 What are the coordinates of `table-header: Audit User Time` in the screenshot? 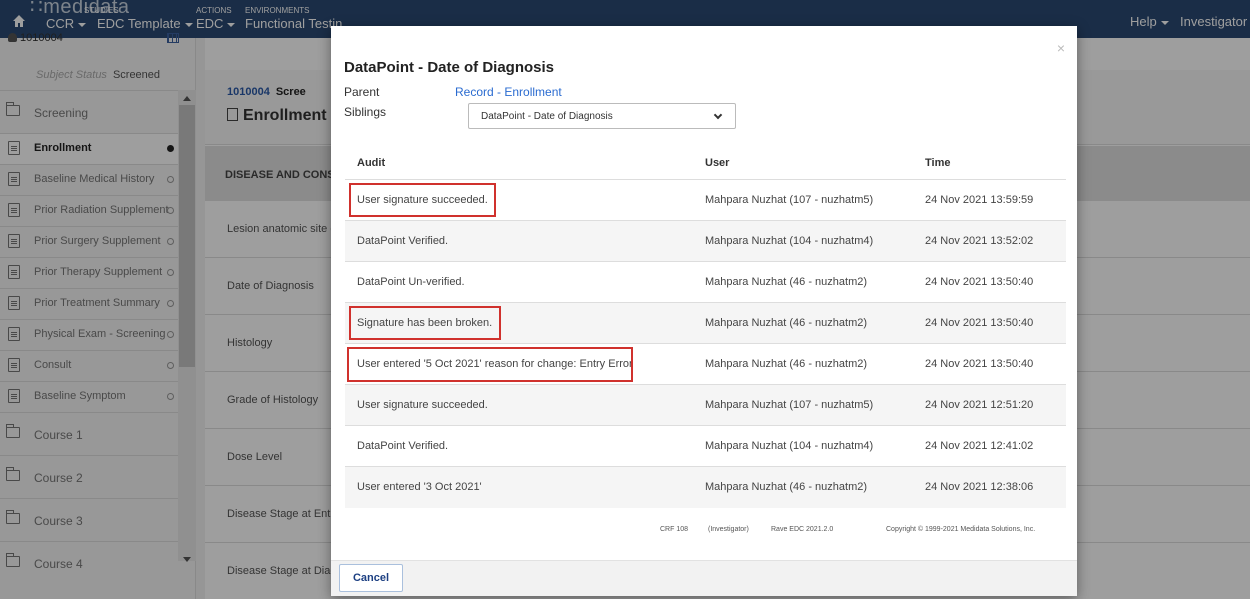 It's located at (705, 159).